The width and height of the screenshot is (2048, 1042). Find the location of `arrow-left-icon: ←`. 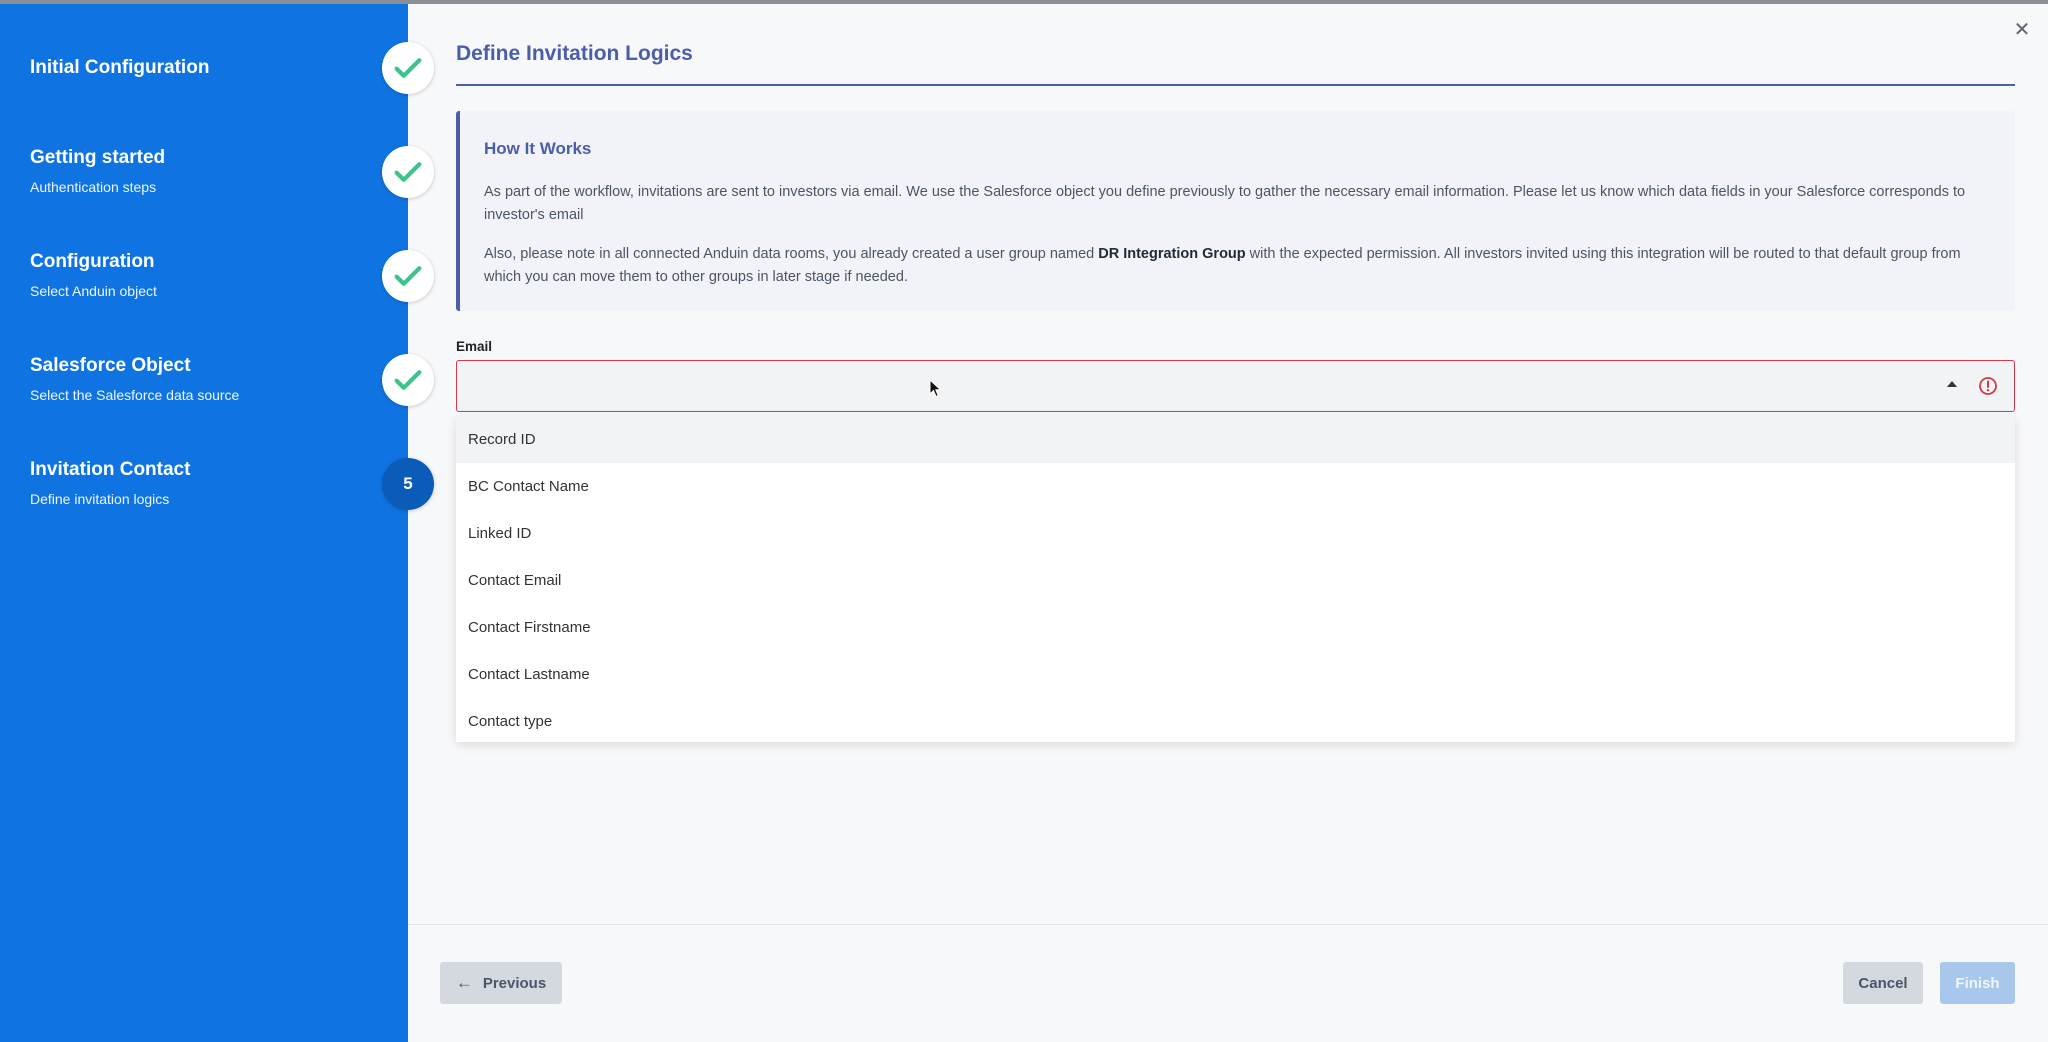

arrow-left-icon: ← is located at coordinates (464, 982).